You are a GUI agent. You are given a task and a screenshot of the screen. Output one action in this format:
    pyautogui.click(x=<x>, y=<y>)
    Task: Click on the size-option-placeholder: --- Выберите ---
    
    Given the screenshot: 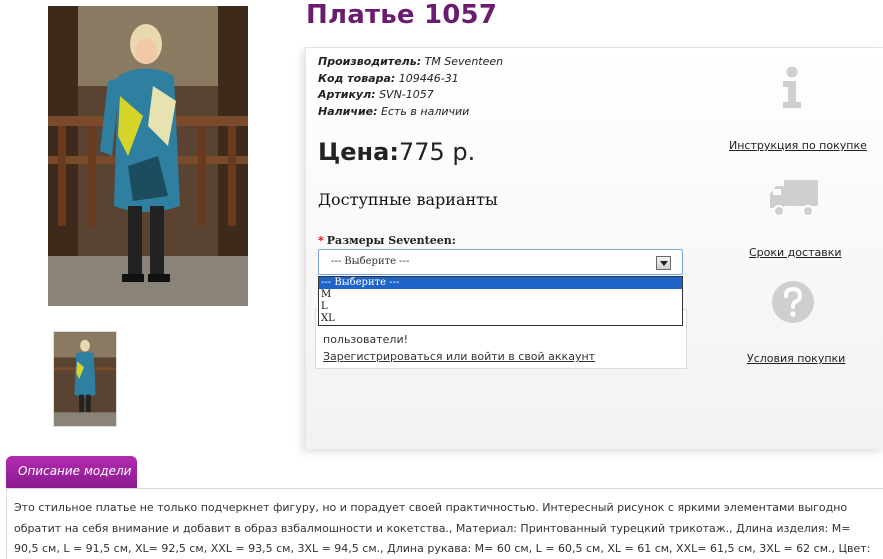 What is the action you would take?
    pyautogui.click(x=500, y=283)
    